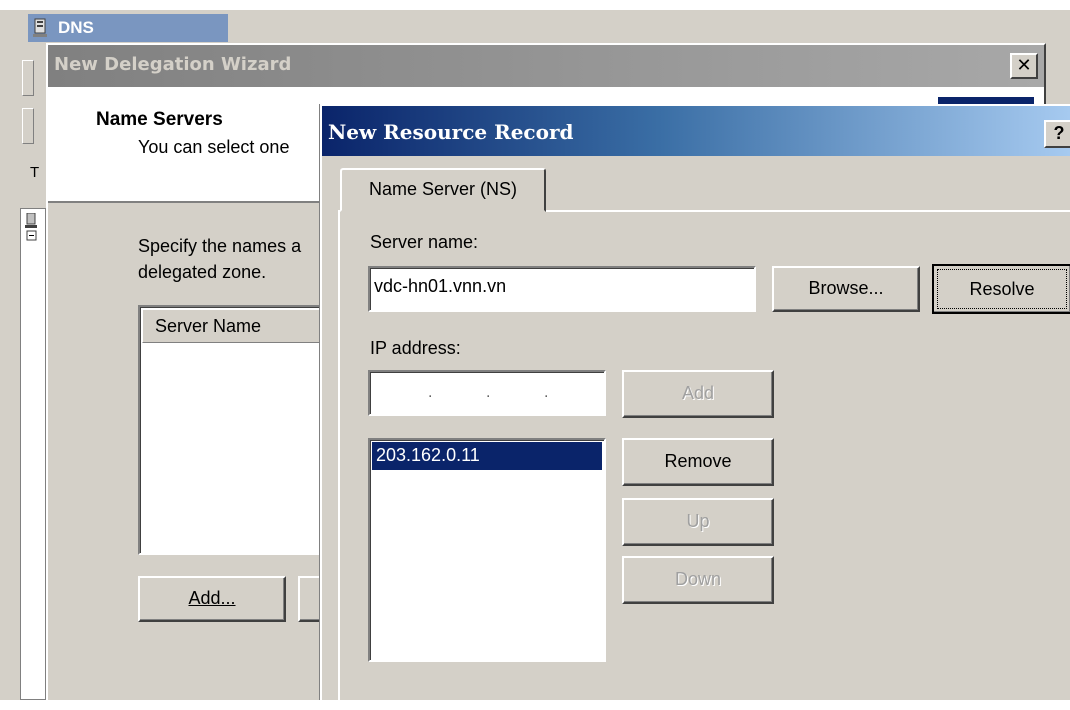  I want to click on resolve-button: Resolve, so click(1001, 289).